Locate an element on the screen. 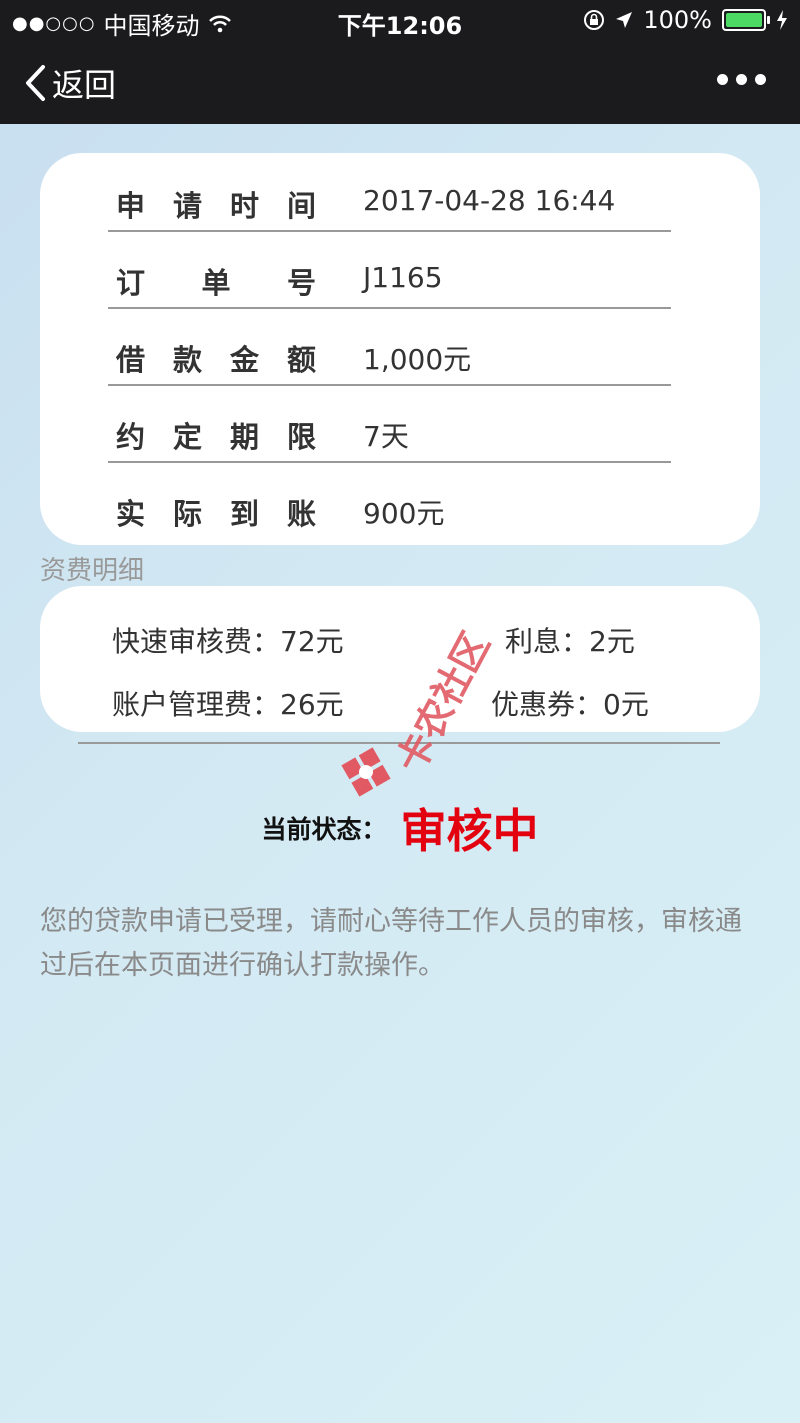  detail-value: 2017-04-28 16:44 is located at coordinates (489, 200).